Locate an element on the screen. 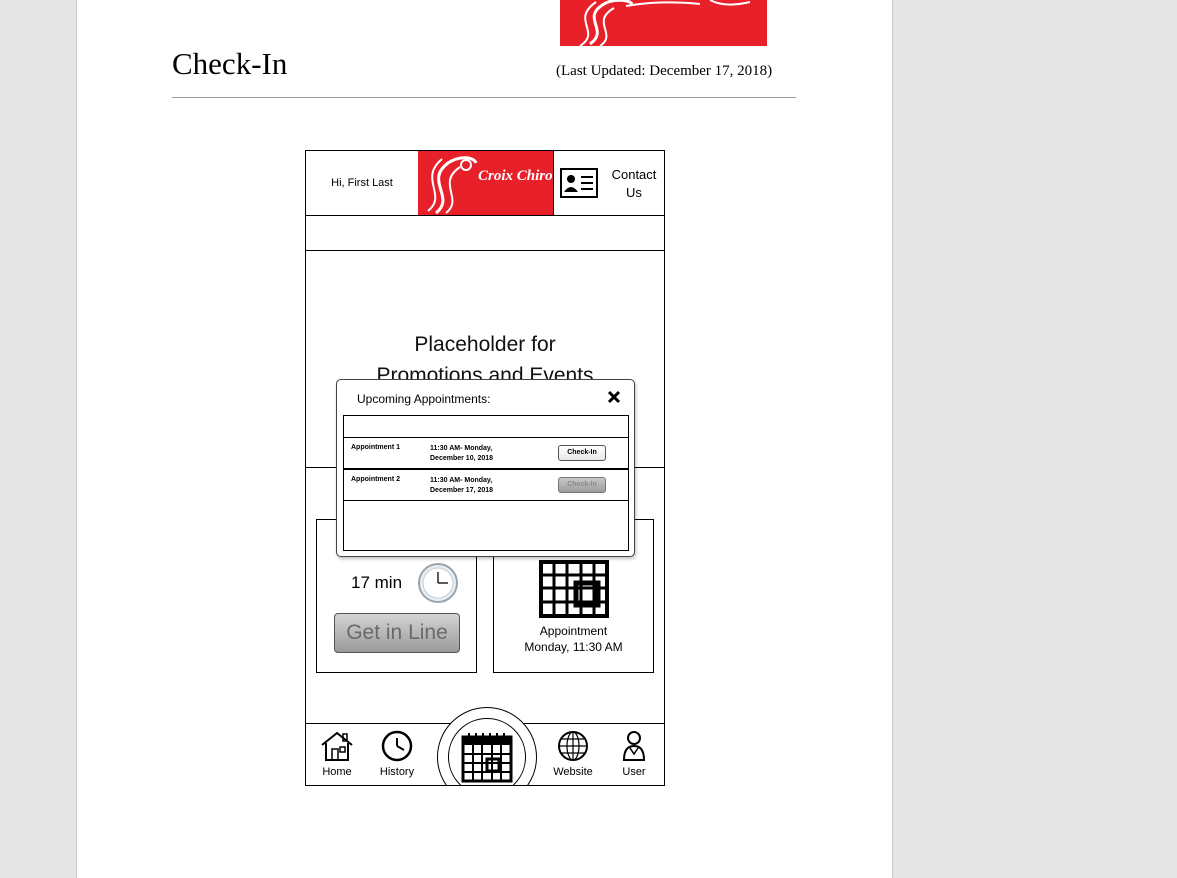  sub-header-bar is located at coordinates (485, 233).